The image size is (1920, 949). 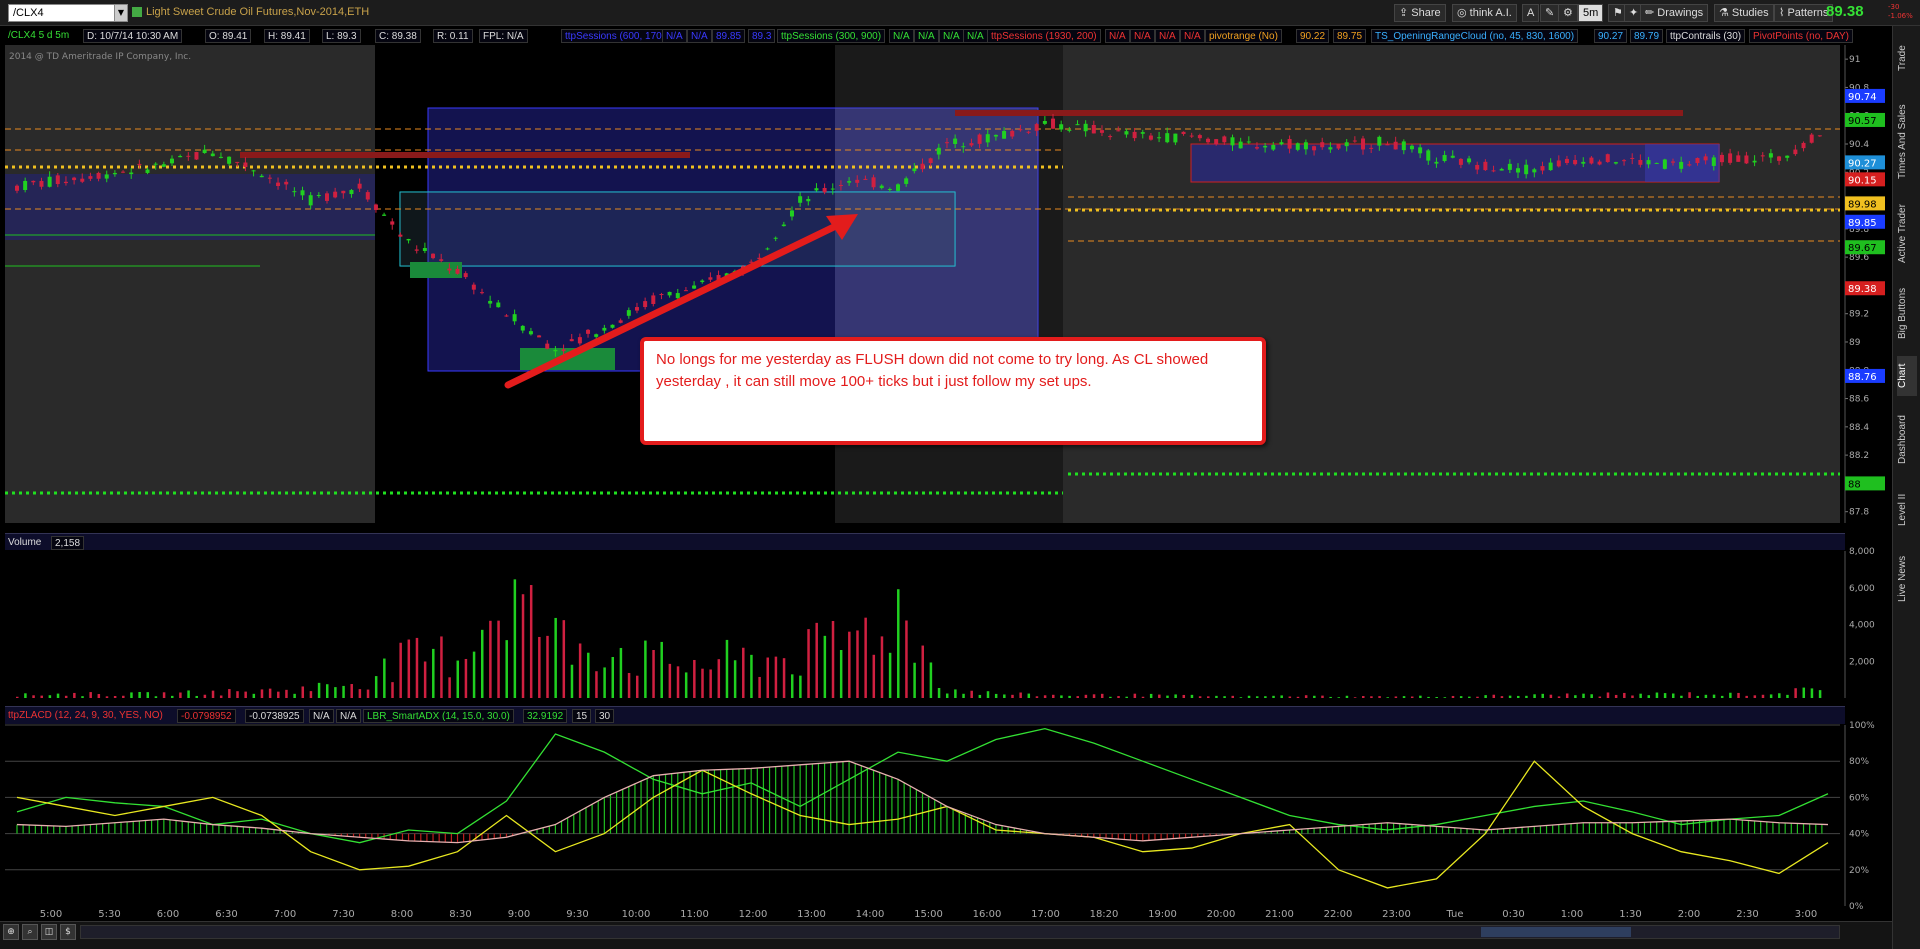 I want to click on price-axis-label: 88.6, so click(x=1859, y=400).